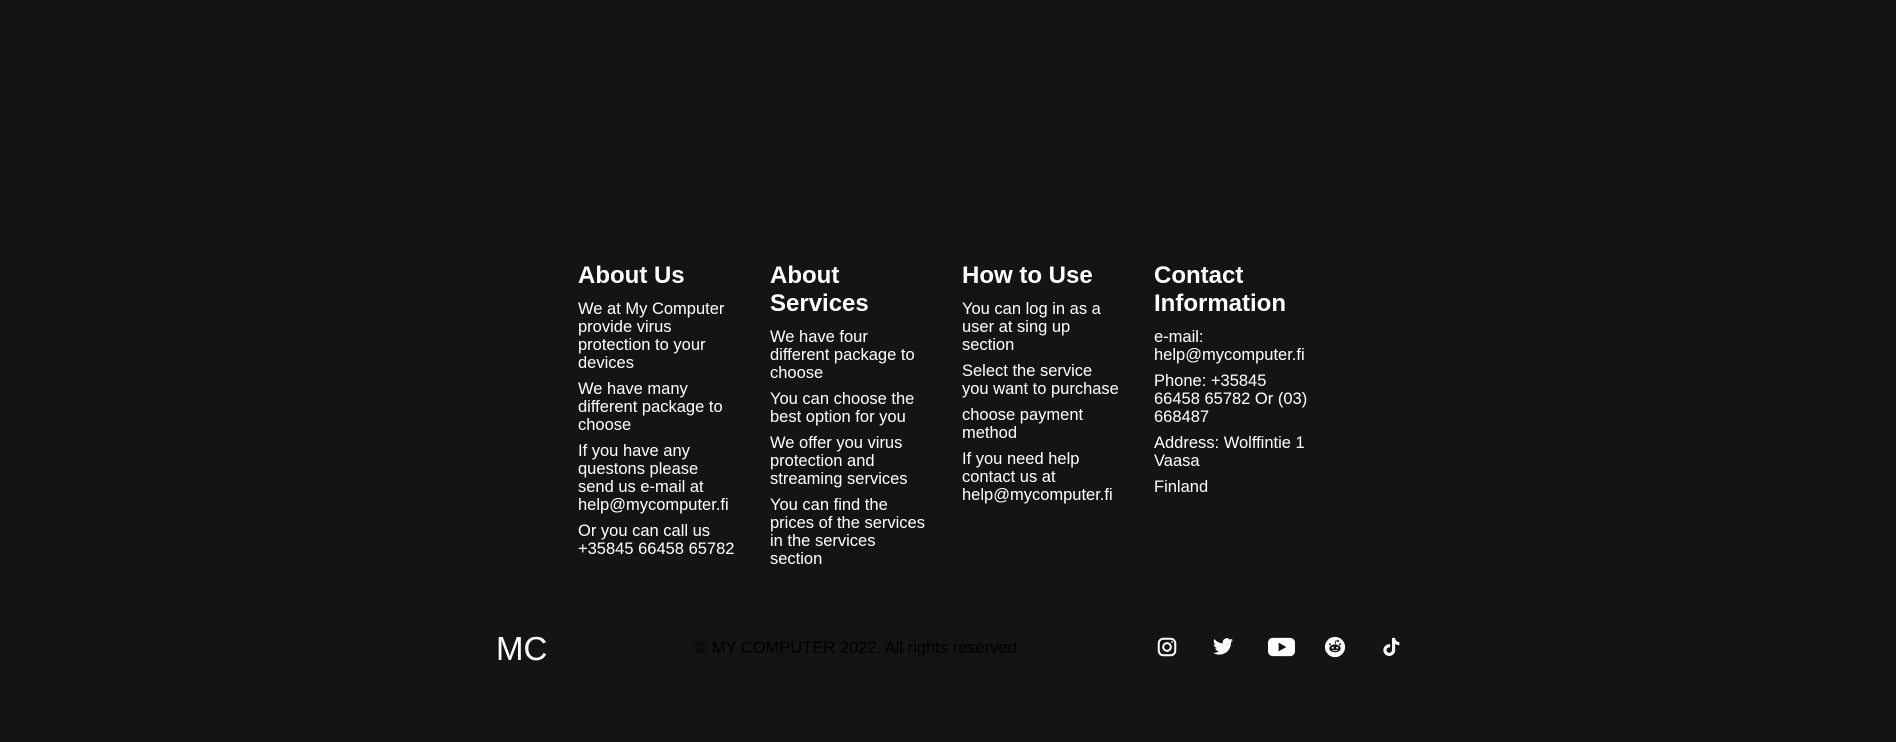 The height and width of the screenshot is (742, 1896). What do you see at coordinates (1335, 647) in the screenshot?
I see `reddit-icon` at bounding box center [1335, 647].